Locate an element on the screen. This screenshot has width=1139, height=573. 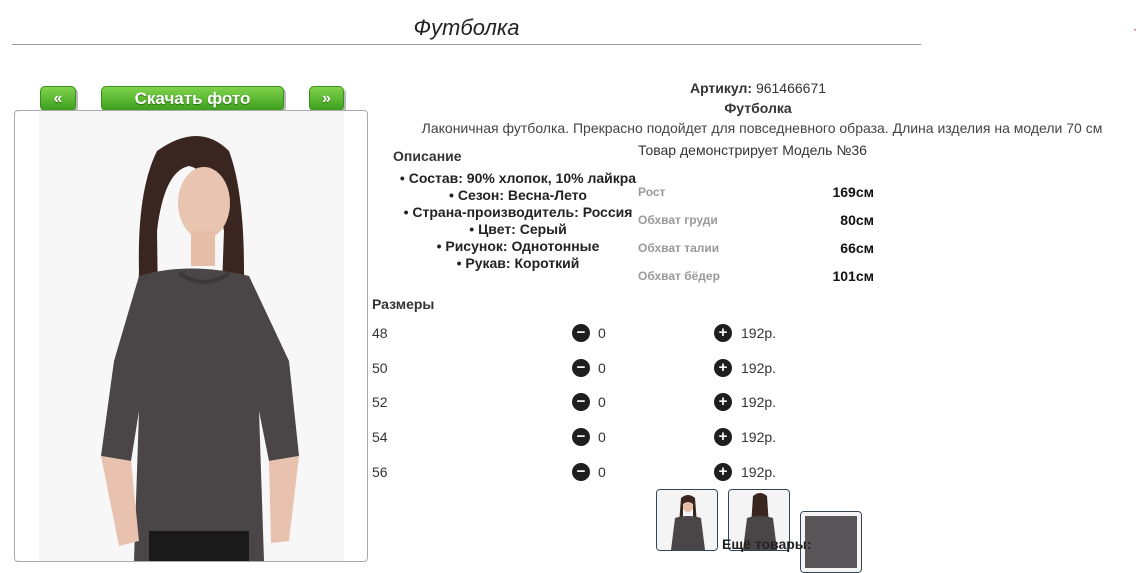
description-title: Описание is located at coordinates (427, 156).